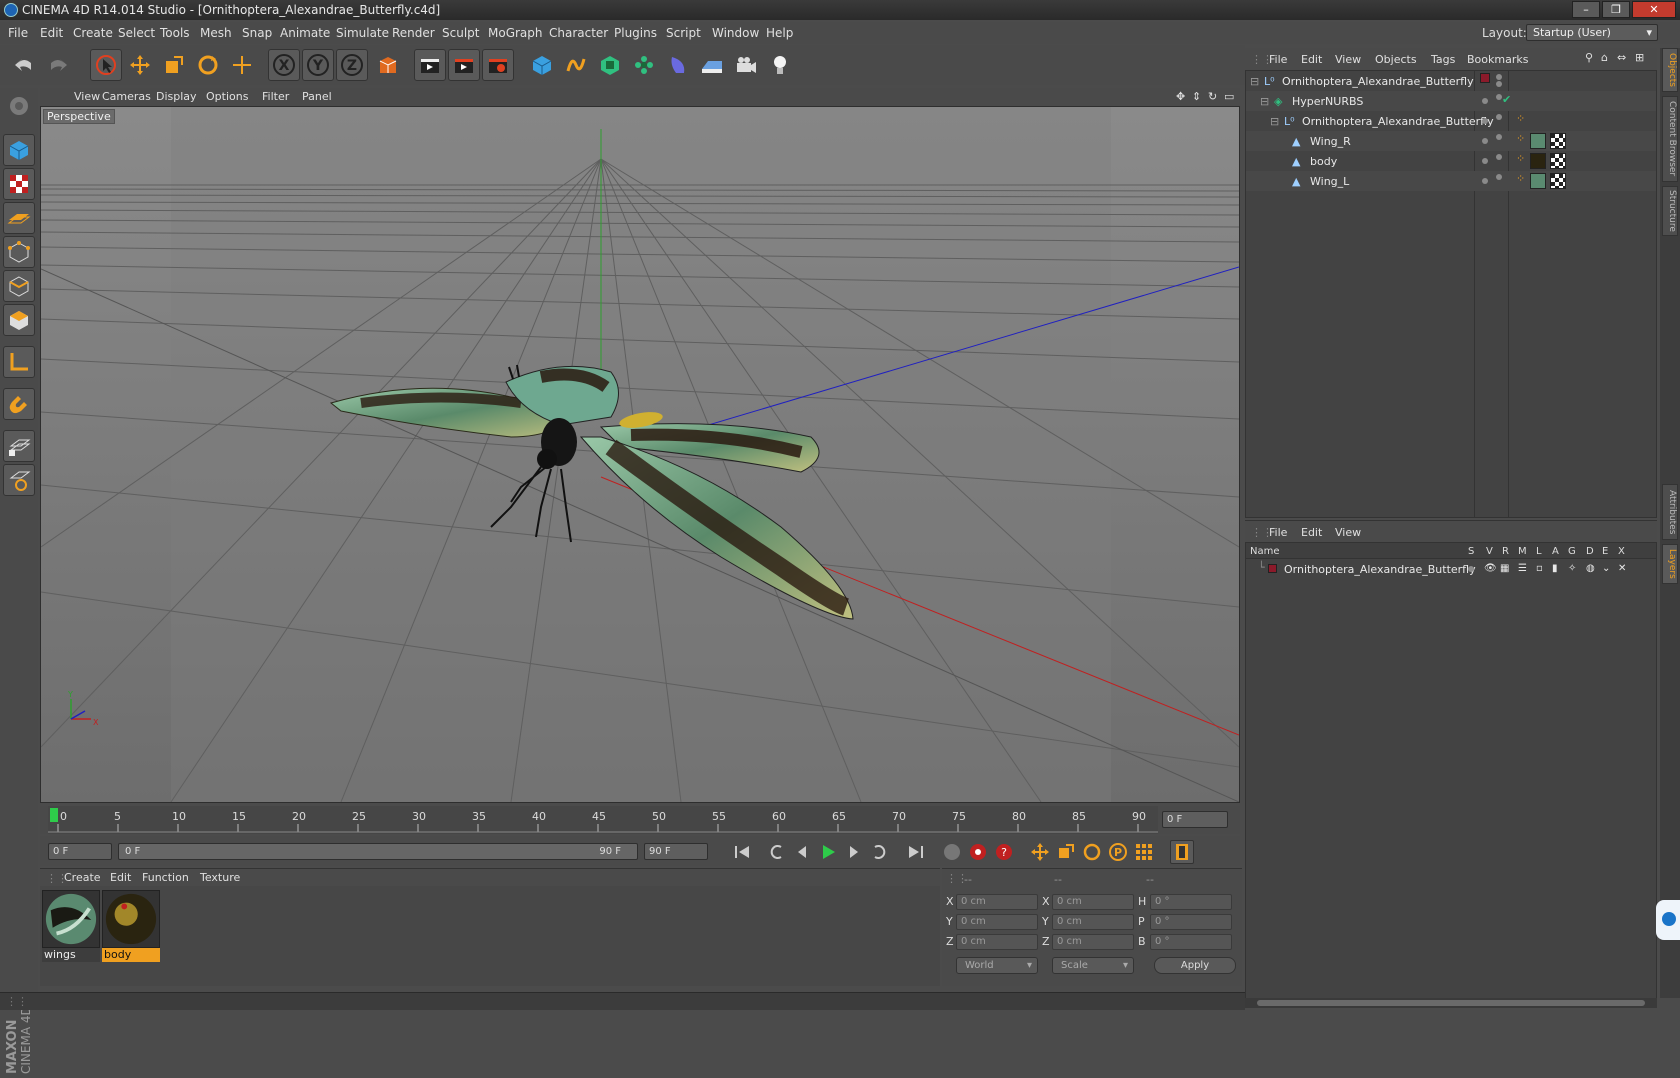  What do you see at coordinates (1348, 532) in the screenshot?
I see `layers-menu-view: View` at bounding box center [1348, 532].